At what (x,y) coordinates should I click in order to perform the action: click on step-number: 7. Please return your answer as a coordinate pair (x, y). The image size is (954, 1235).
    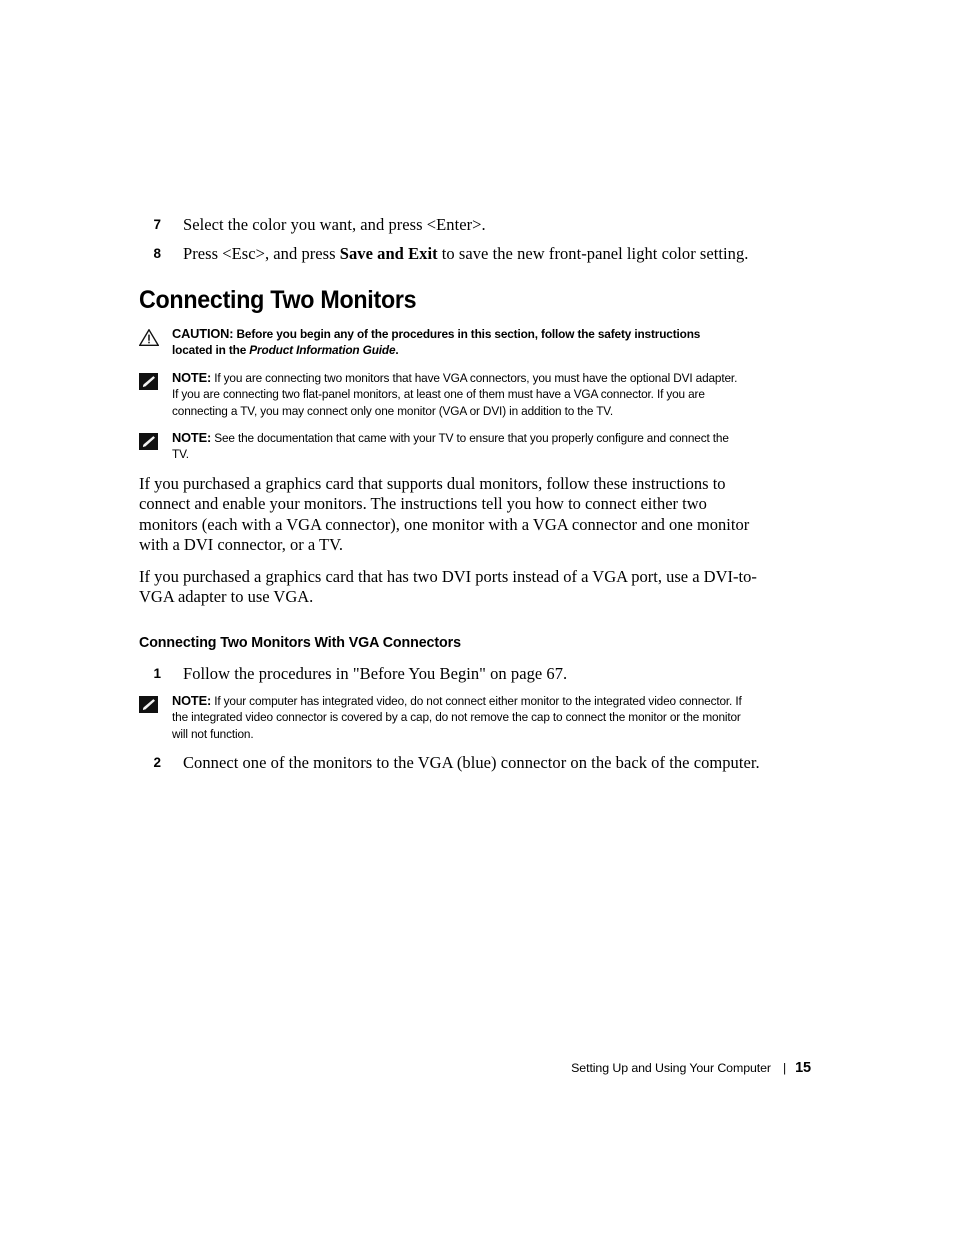
    Looking at the image, I should click on (157, 224).